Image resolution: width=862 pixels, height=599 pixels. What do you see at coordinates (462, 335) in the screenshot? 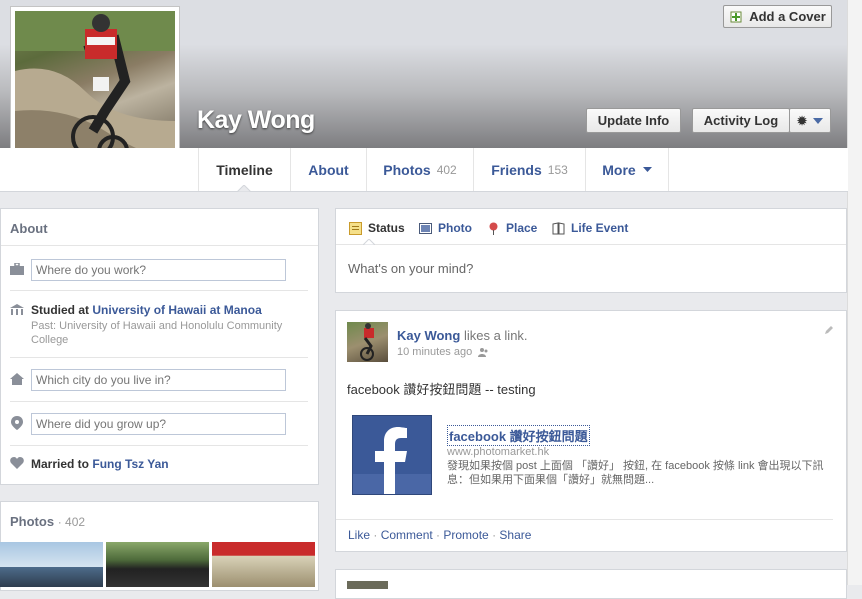
I see `post-header: Kay Wong likes a link.` at bounding box center [462, 335].